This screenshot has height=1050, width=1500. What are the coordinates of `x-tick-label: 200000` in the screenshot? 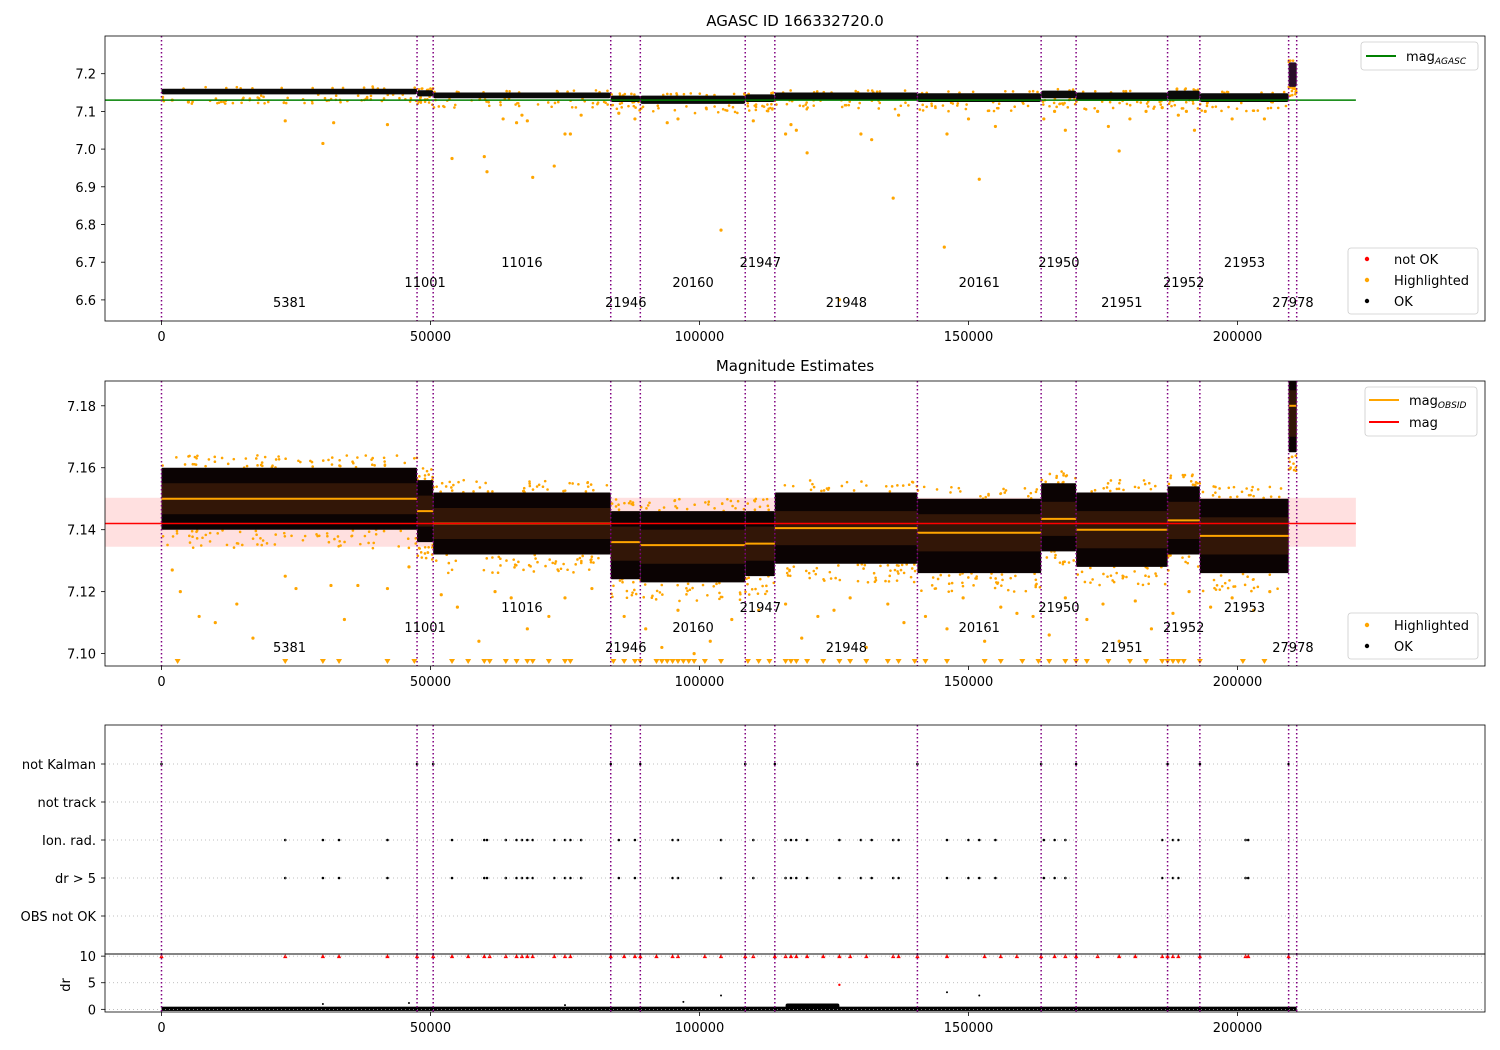 It's located at (1238, 337).